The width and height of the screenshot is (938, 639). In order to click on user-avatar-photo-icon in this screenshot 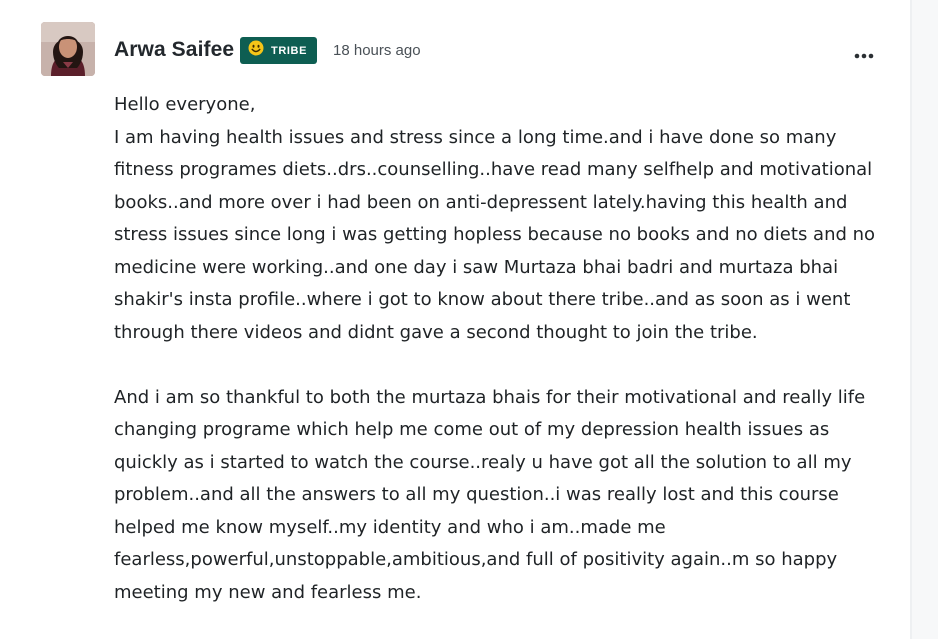, I will do `click(68, 49)`.